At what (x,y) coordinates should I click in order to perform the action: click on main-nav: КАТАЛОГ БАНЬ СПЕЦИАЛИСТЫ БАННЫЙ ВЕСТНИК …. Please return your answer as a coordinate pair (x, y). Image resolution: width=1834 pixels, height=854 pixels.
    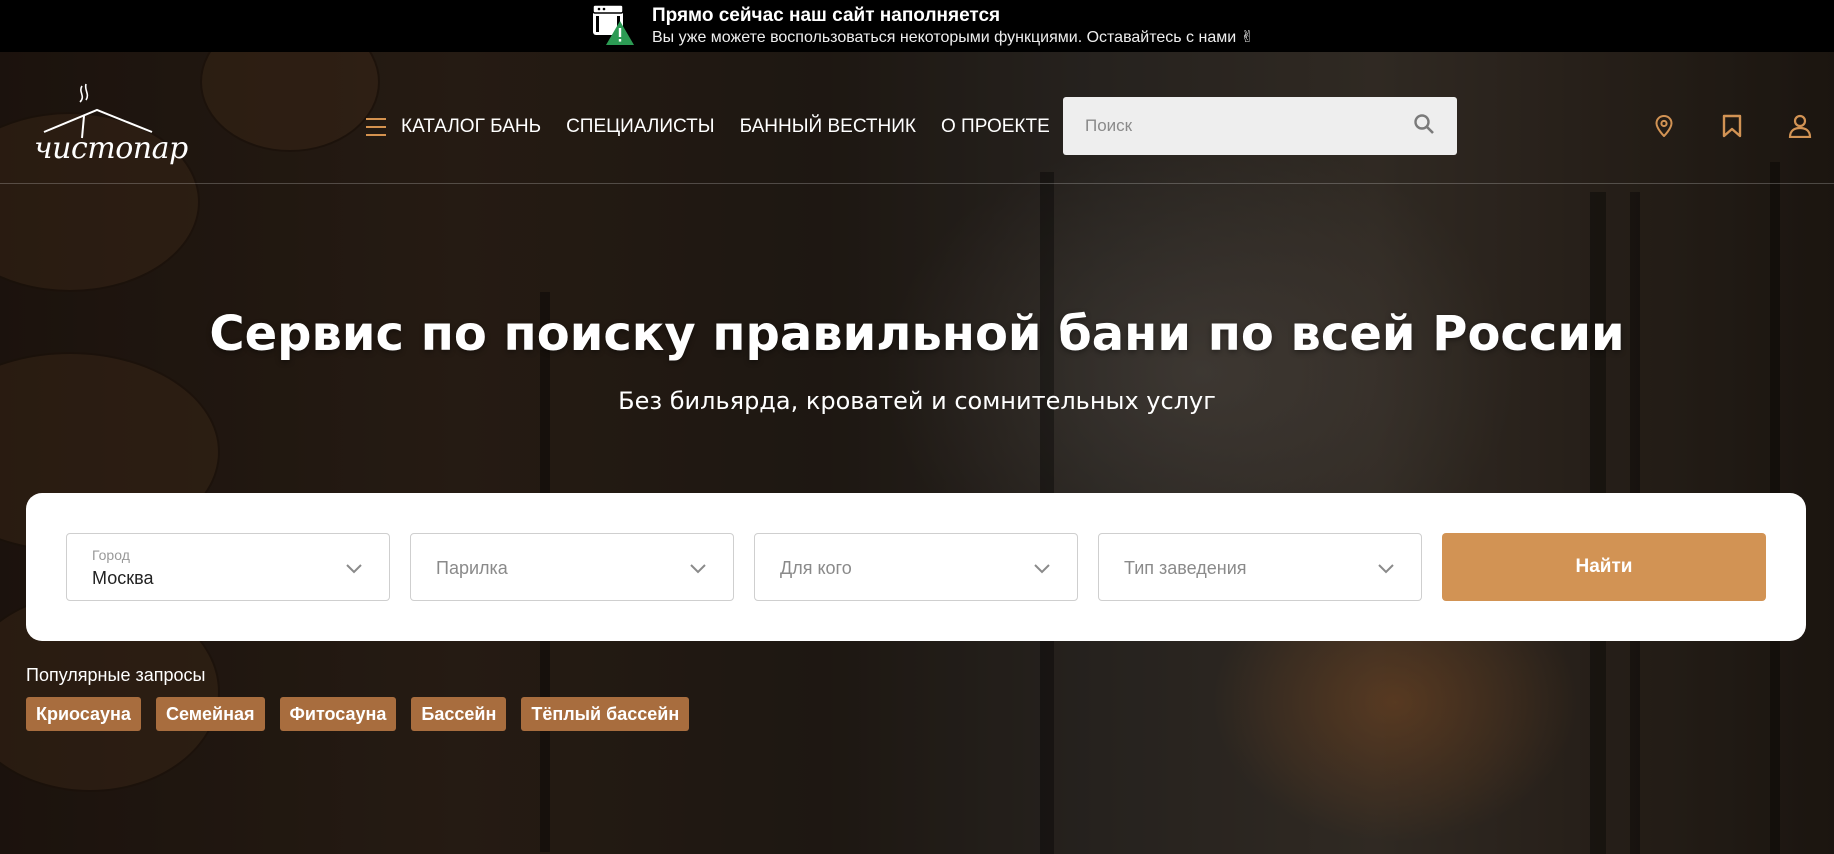
    Looking at the image, I should click on (708, 127).